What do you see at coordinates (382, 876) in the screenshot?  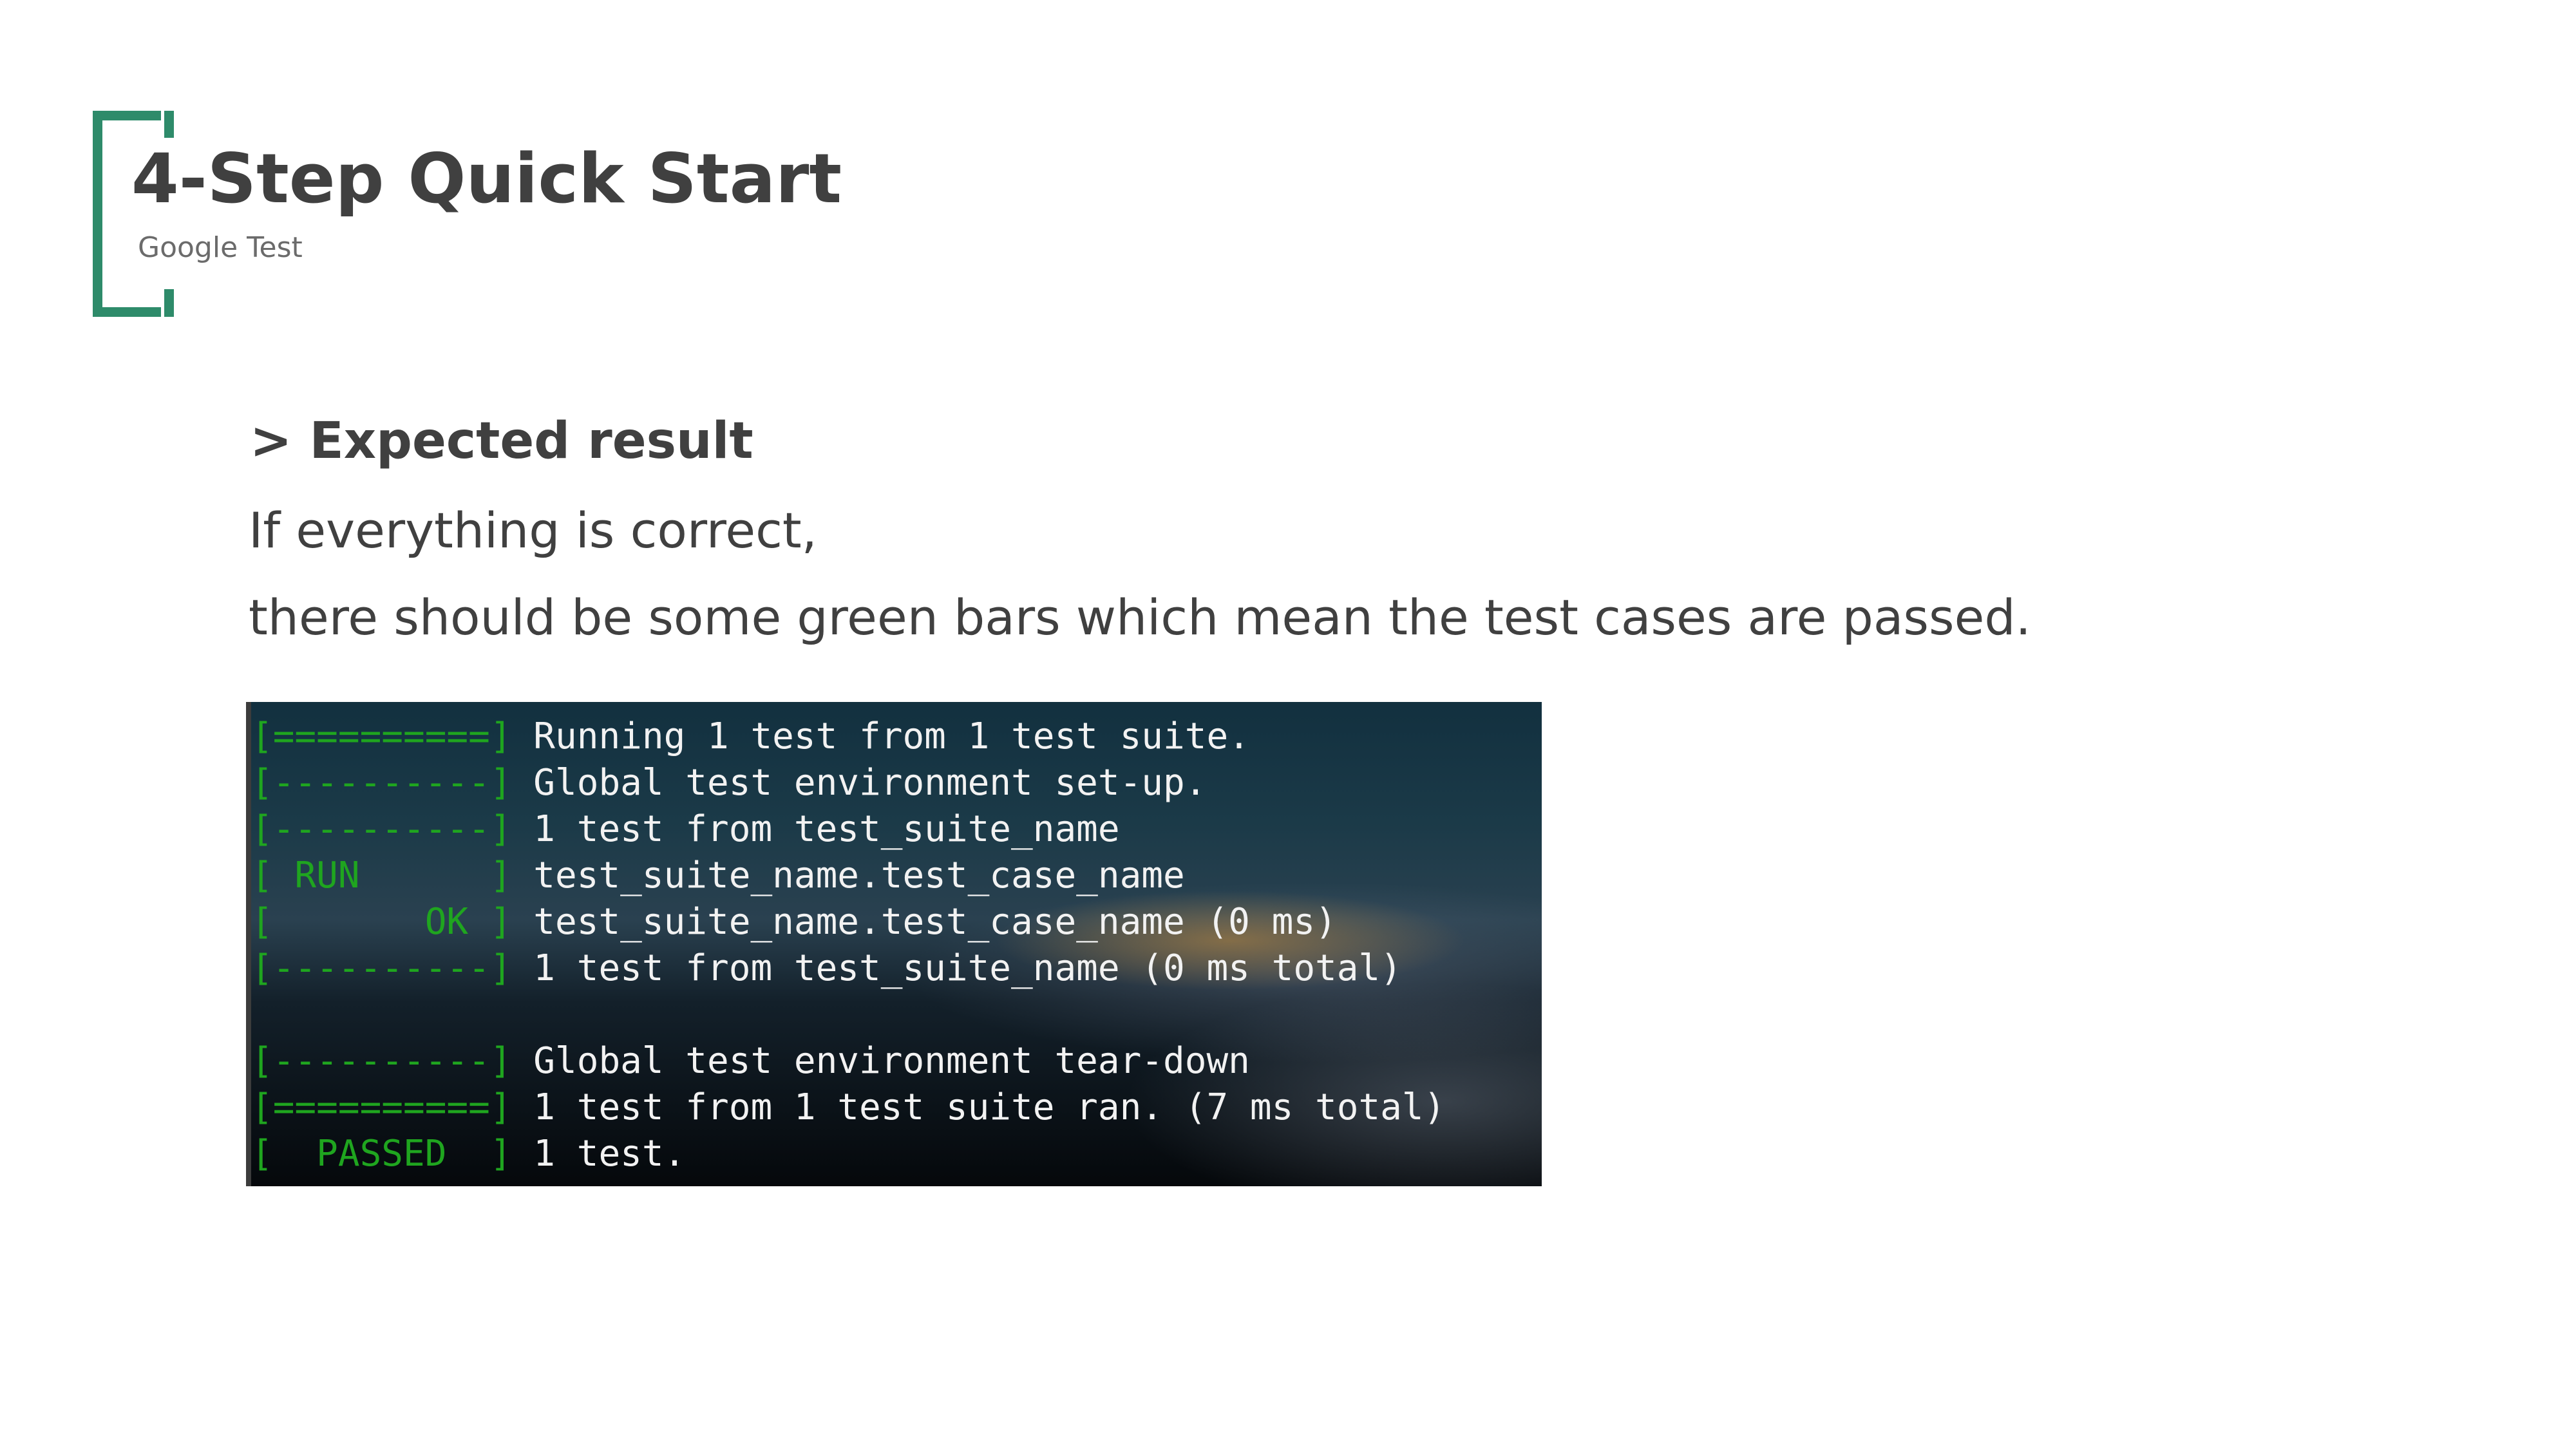 I see `terminal-status-tag: [ RUN ]` at bounding box center [382, 876].